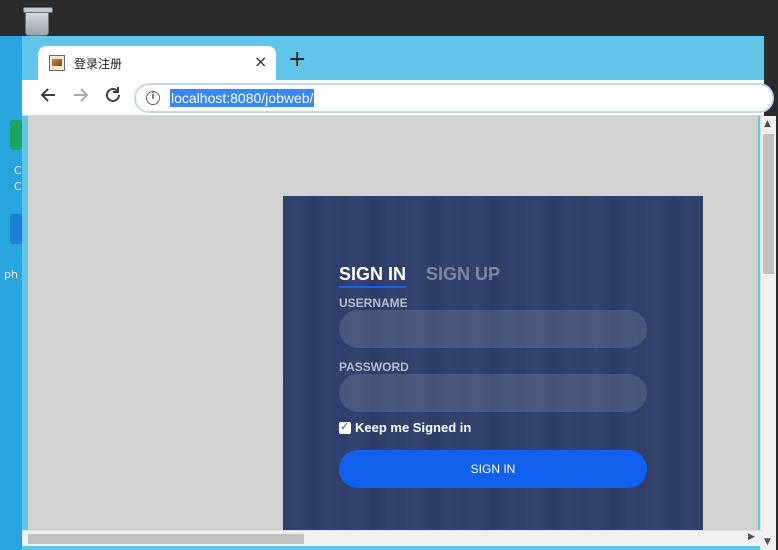 The height and width of the screenshot is (550, 778). Describe the element at coordinates (57, 63) in the screenshot. I see `favicon-icon` at that location.